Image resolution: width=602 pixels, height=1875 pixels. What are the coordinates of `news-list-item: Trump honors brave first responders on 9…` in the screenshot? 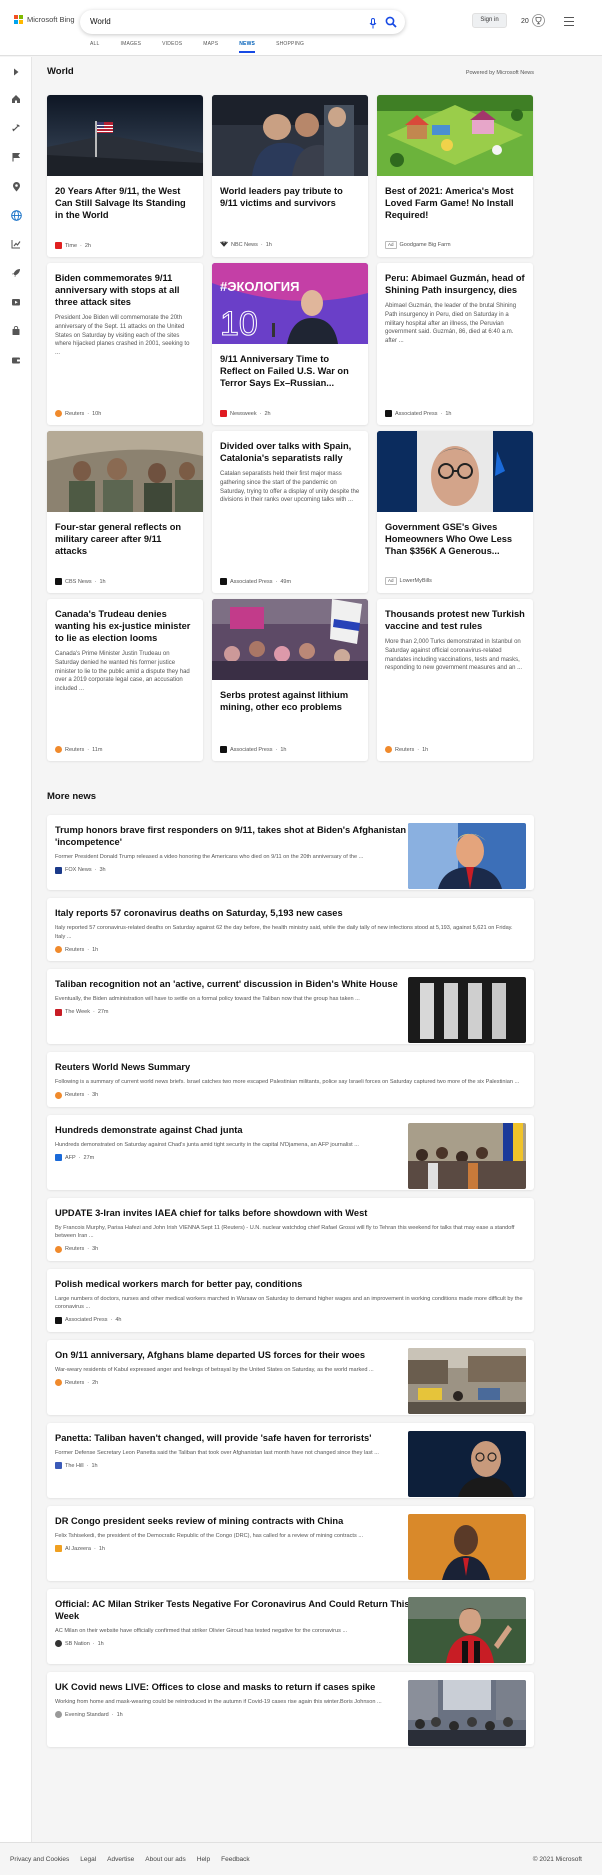 It's located at (290, 852).